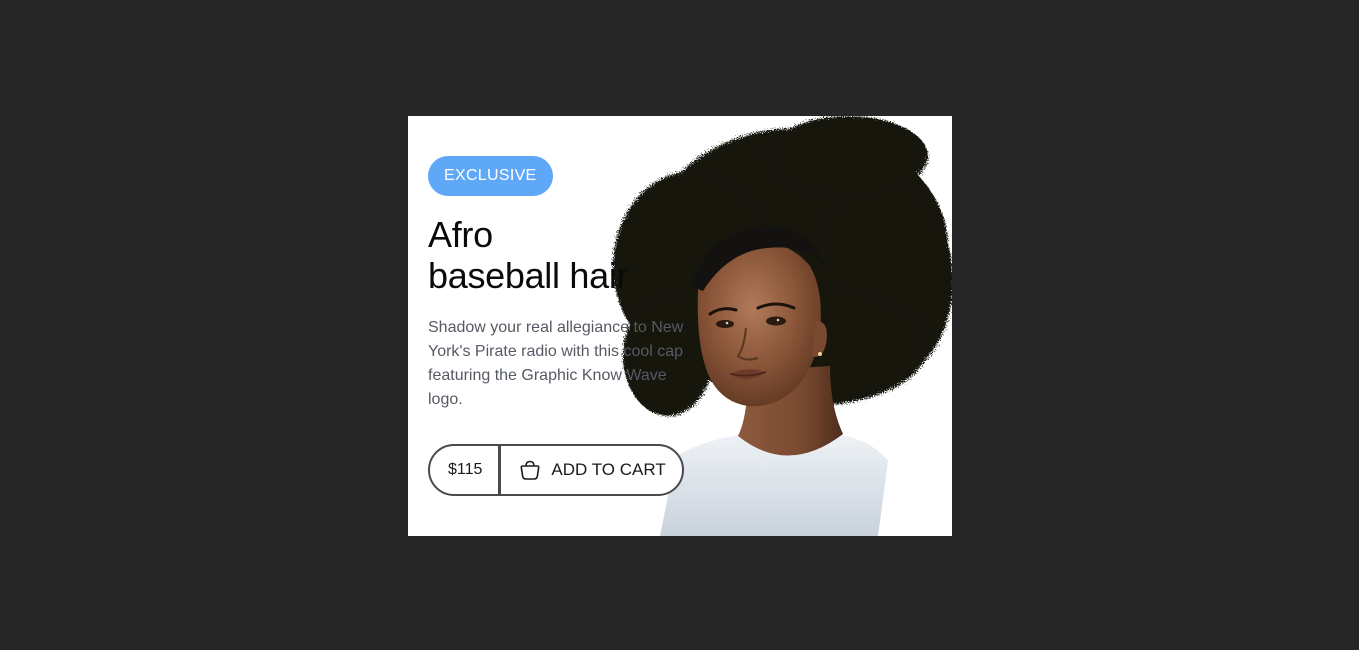 The image size is (1359, 650). I want to click on exclusive-badge: EXCLUSIVE, so click(490, 176).